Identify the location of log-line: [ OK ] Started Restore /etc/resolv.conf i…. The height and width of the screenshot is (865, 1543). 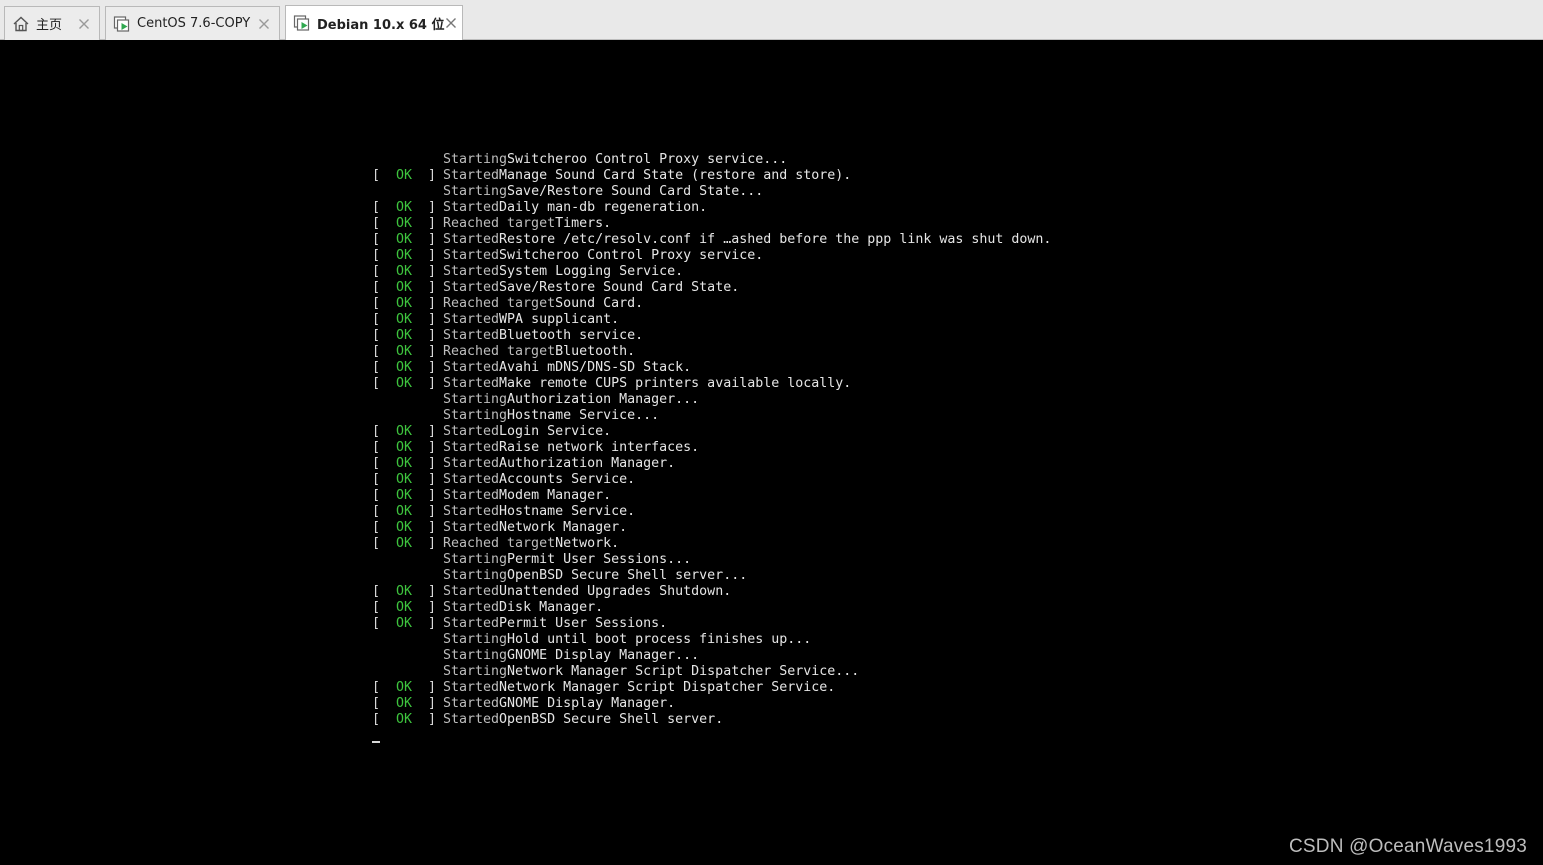
(711, 240).